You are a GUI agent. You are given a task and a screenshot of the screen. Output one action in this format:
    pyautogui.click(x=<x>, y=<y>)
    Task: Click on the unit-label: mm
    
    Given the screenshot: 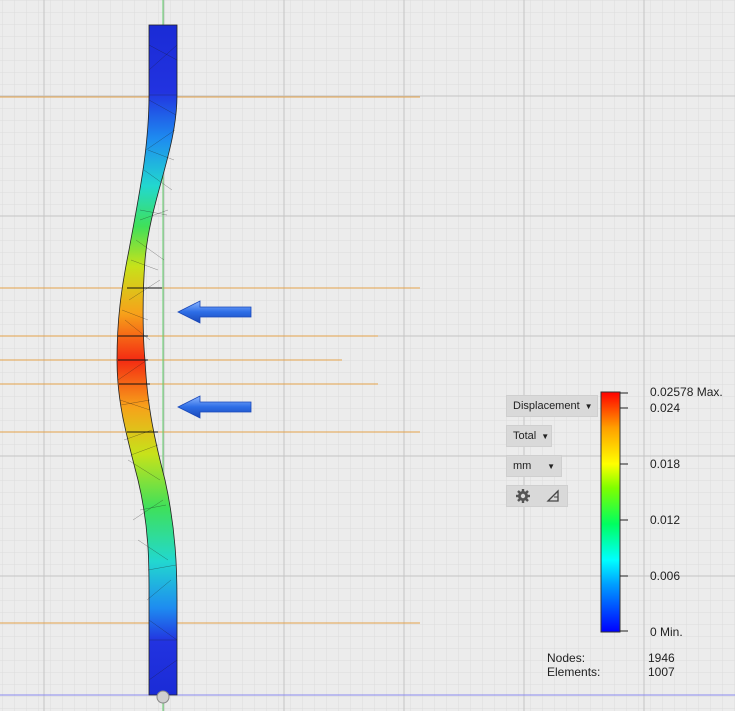 What is the action you would take?
    pyautogui.click(x=522, y=466)
    